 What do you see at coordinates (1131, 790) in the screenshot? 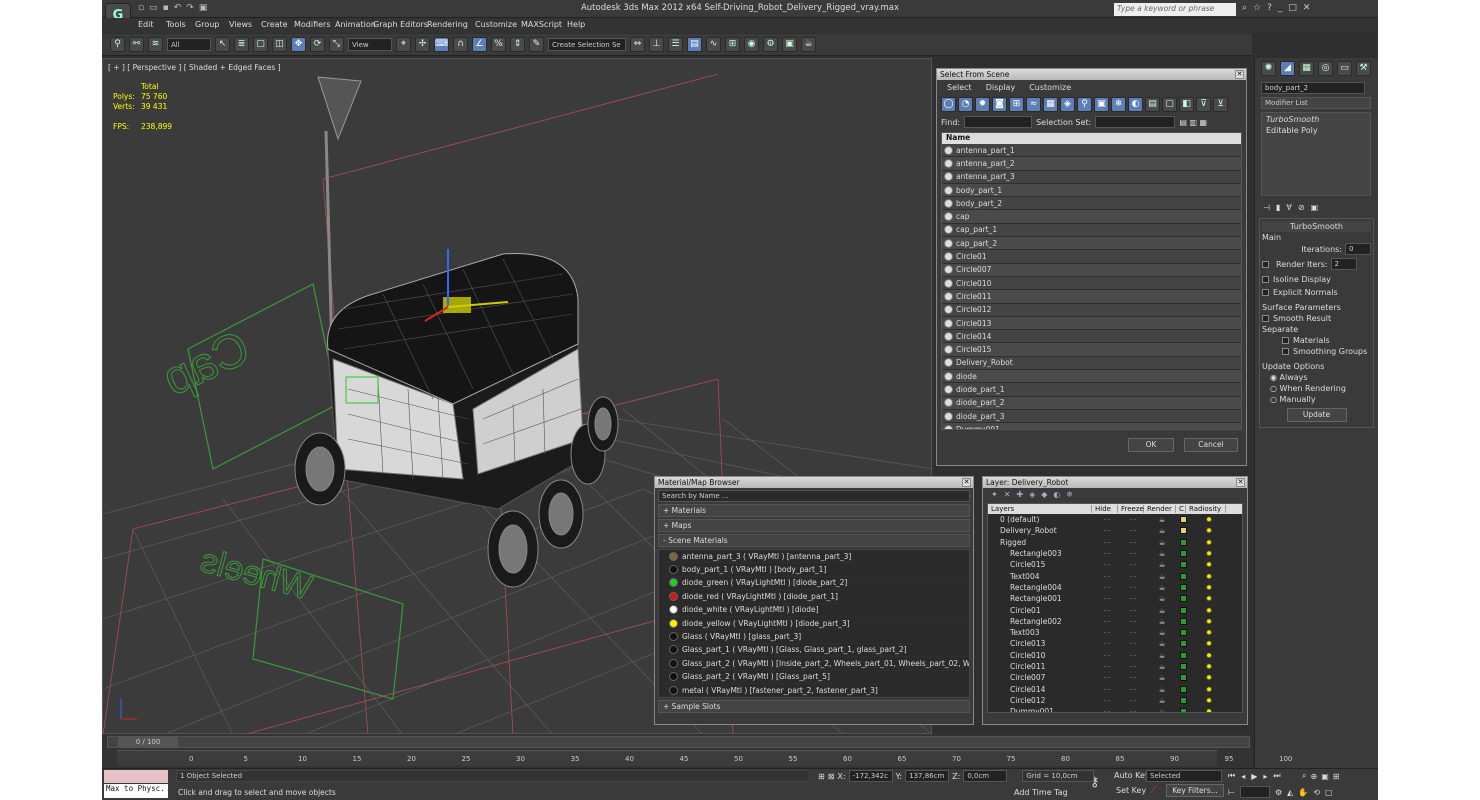
I see `set-key-button: Set Key` at bounding box center [1131, 790].